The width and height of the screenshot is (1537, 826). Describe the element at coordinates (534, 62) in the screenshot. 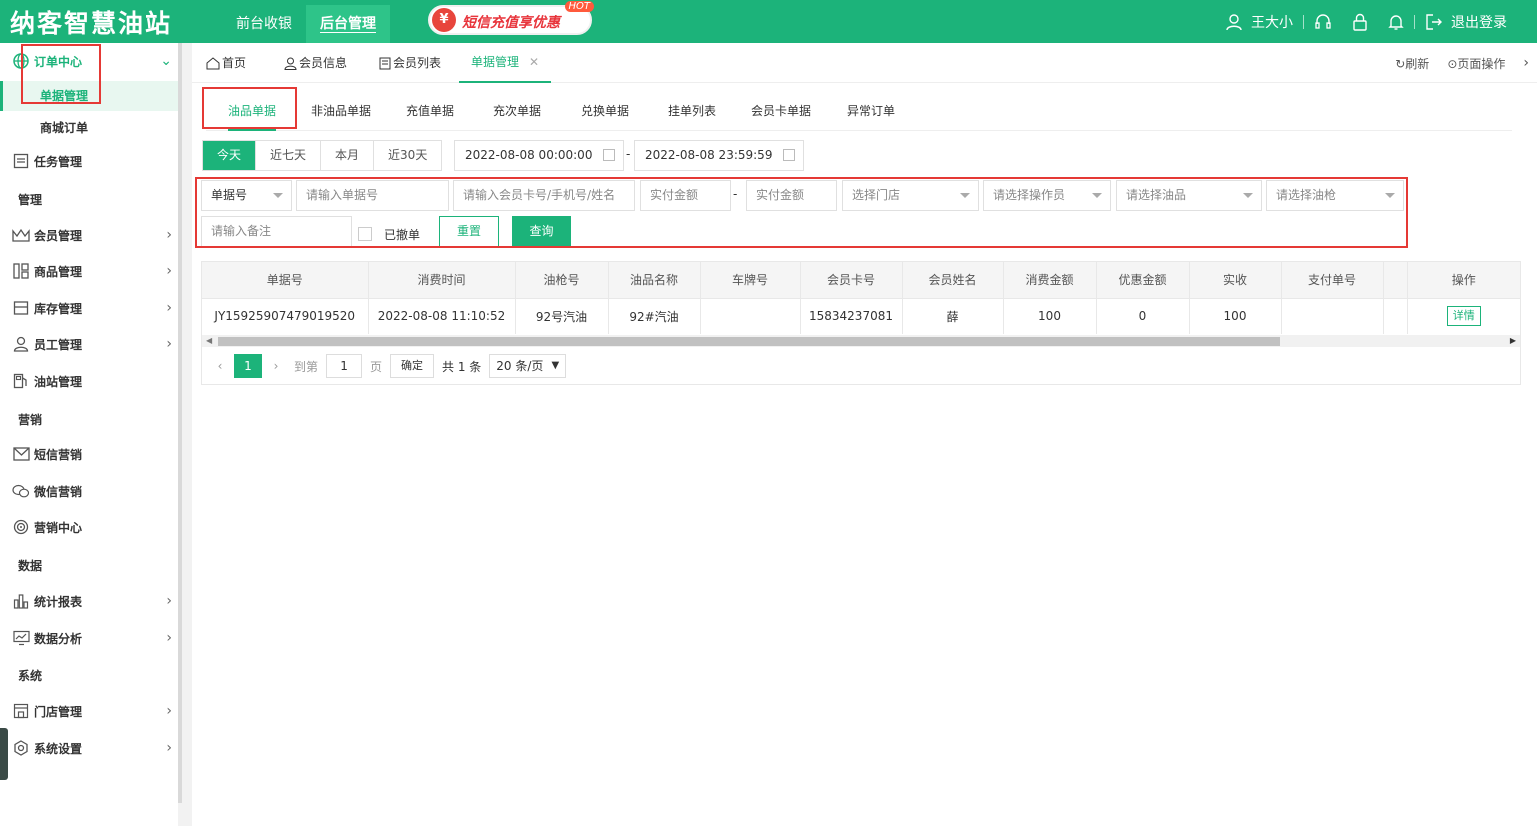

I see `close-icon: ✕` at that location.